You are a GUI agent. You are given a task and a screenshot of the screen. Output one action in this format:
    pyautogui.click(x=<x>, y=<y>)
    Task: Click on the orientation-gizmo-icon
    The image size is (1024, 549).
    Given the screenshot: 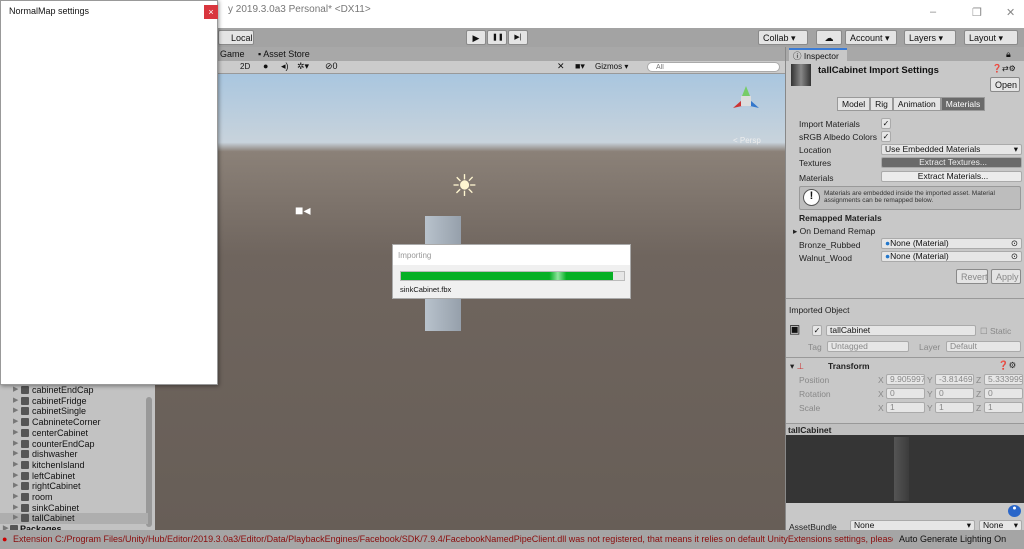 What is the action you would take?
    pyautogui.click(x=746, y=99)
    